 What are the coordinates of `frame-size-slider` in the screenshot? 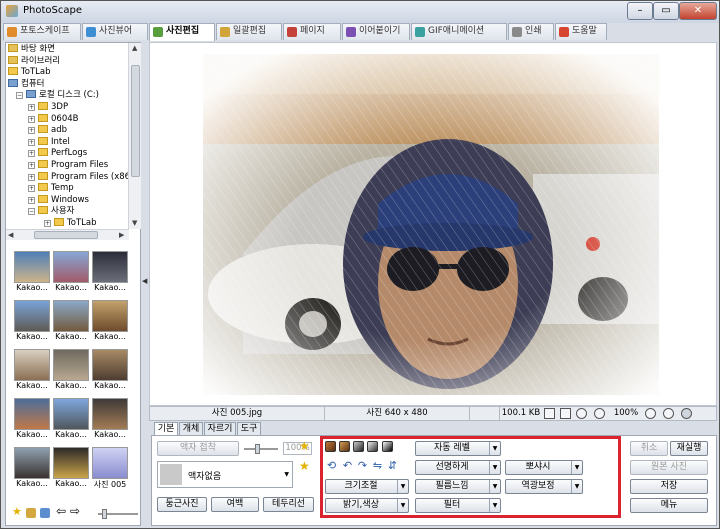 It's located at (261, 449).